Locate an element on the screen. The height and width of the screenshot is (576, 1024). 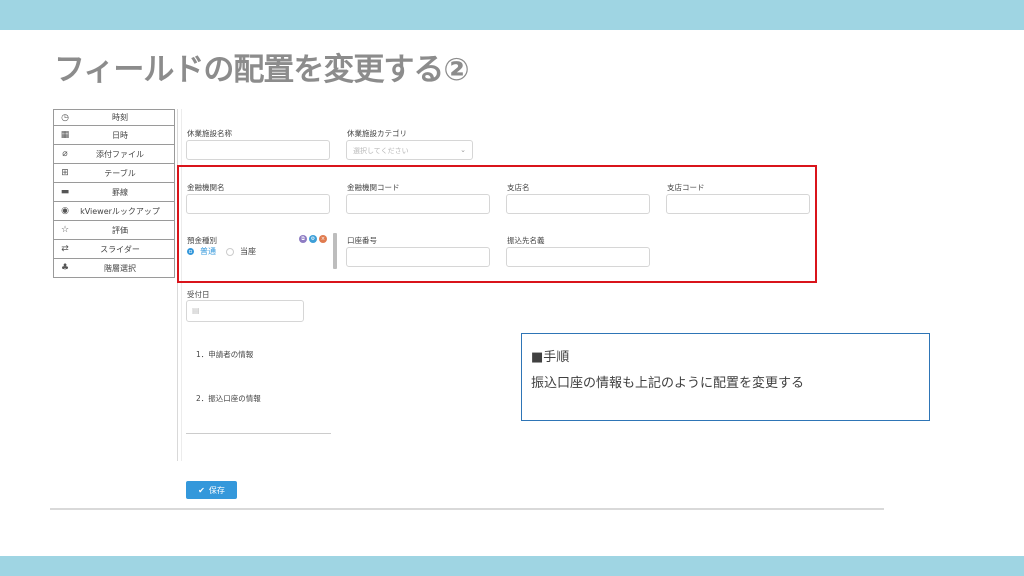
account-type-radio-group: 普通 当座 is located at coordinates (221, 251).